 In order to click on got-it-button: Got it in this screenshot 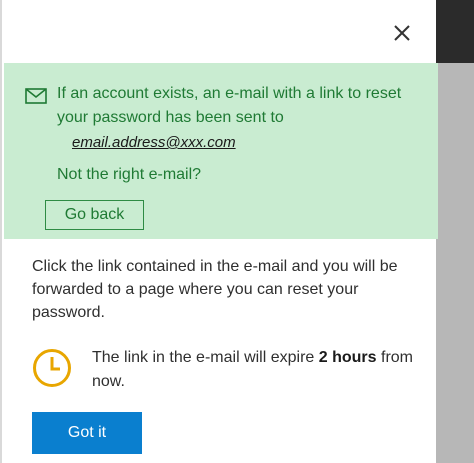, I will do `click(87, 433)`.